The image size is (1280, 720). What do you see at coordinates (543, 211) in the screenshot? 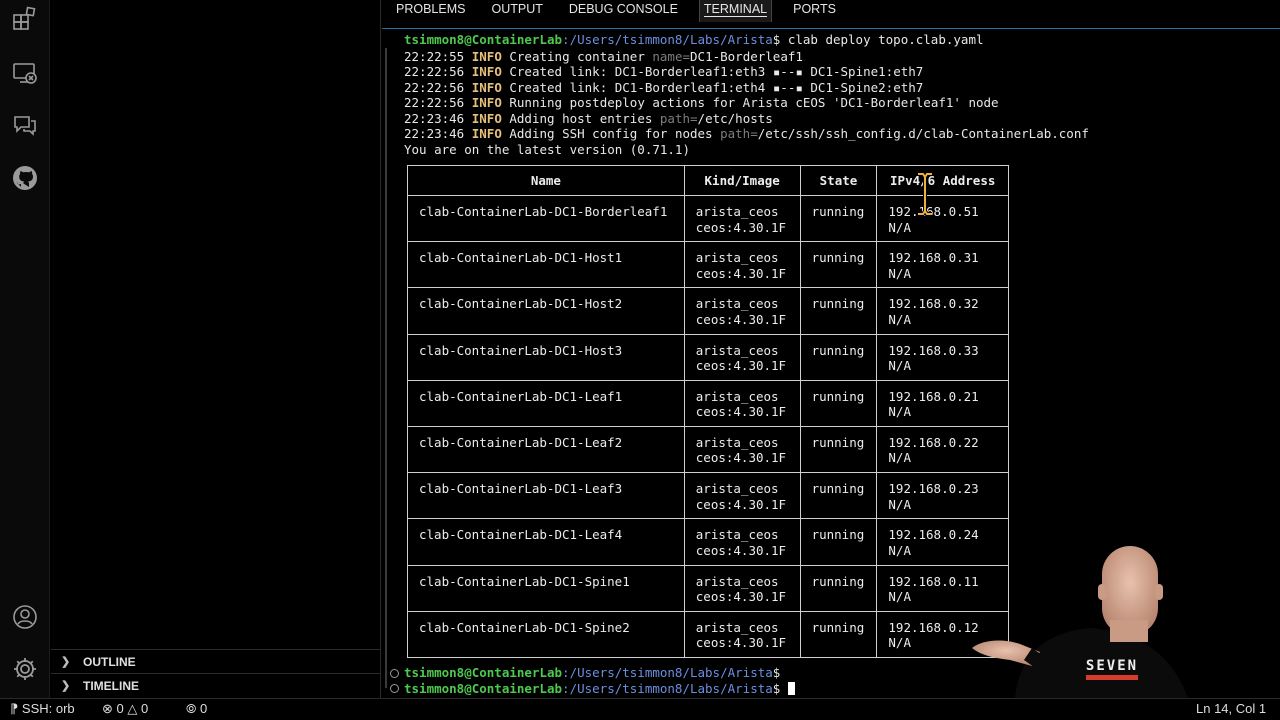
I see `name-value: clab-ContainerLab-DC1-Borderleaf1` at bounding box center [543, 211].